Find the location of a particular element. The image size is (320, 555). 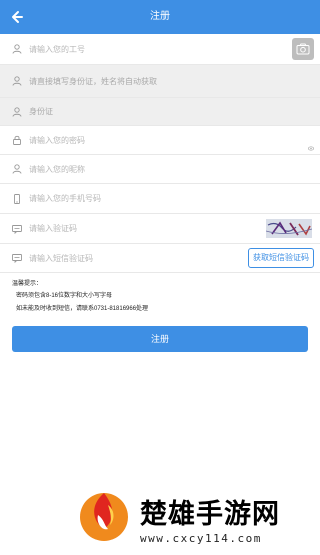

flame-logo-icon is located at coordinates (104, 517).